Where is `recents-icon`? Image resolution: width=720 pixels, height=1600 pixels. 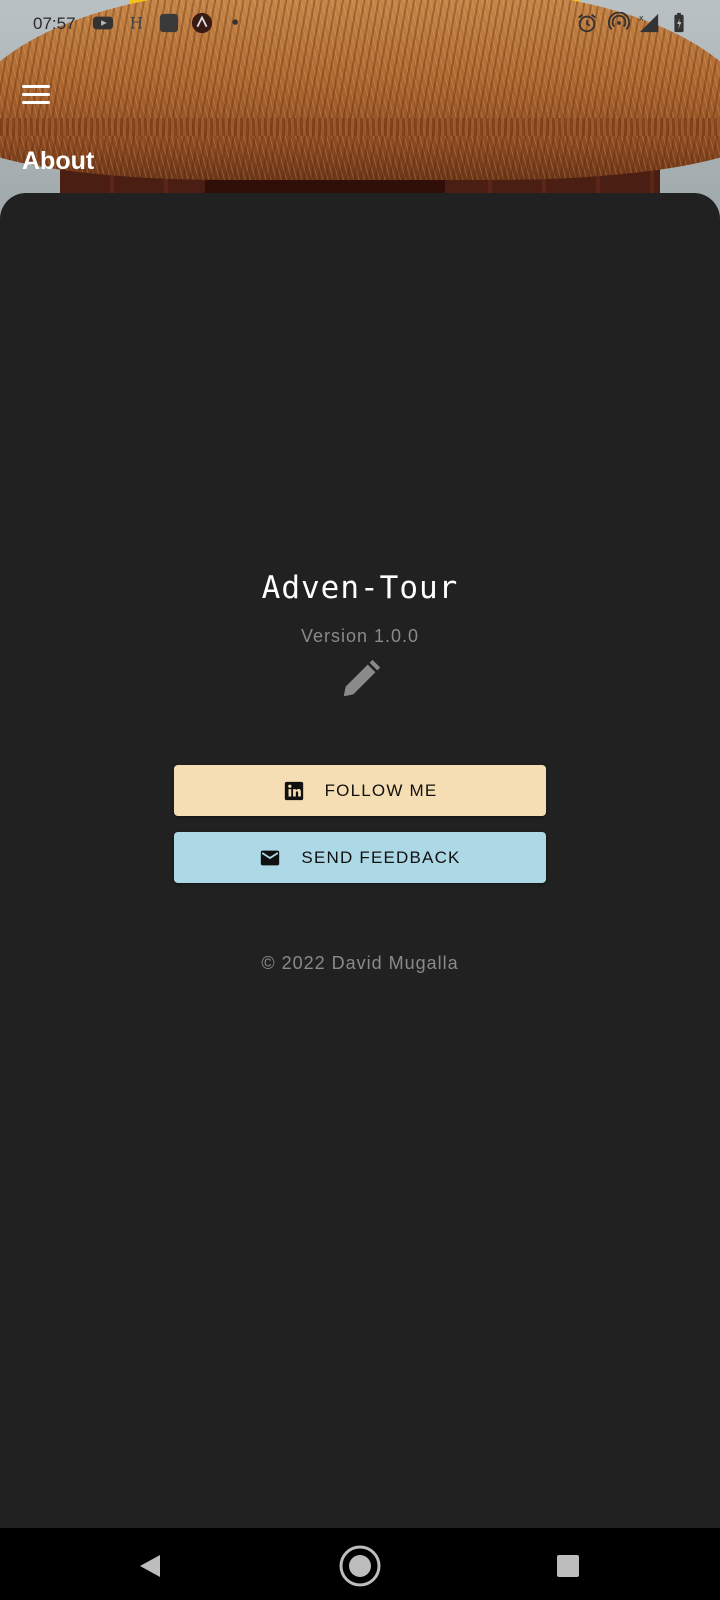 recents-icon is located at coordinates (568, 1566).